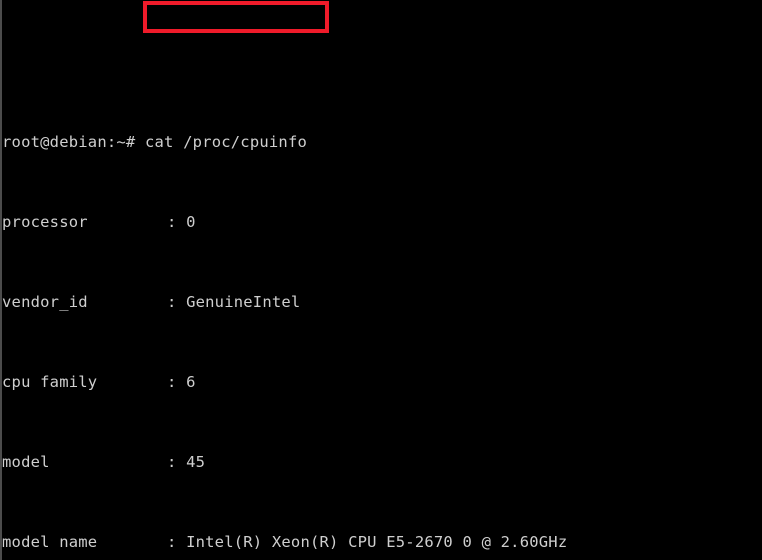  What do you see at coordinates (382, 462) in the screenshot?
I see `cpuinfo-row-model: model: 45` at bounding box center [382, 462].